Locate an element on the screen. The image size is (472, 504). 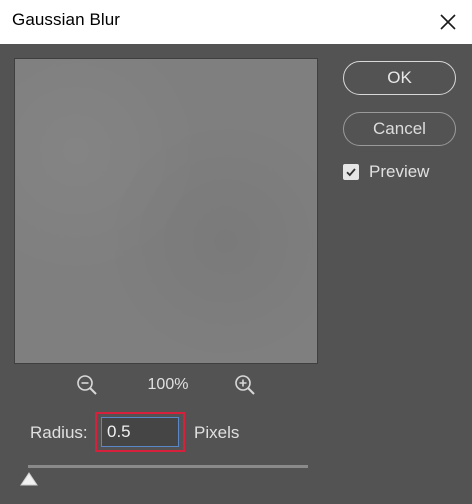
radius-unit-label: Pixels is located at coordinates (217, 432).